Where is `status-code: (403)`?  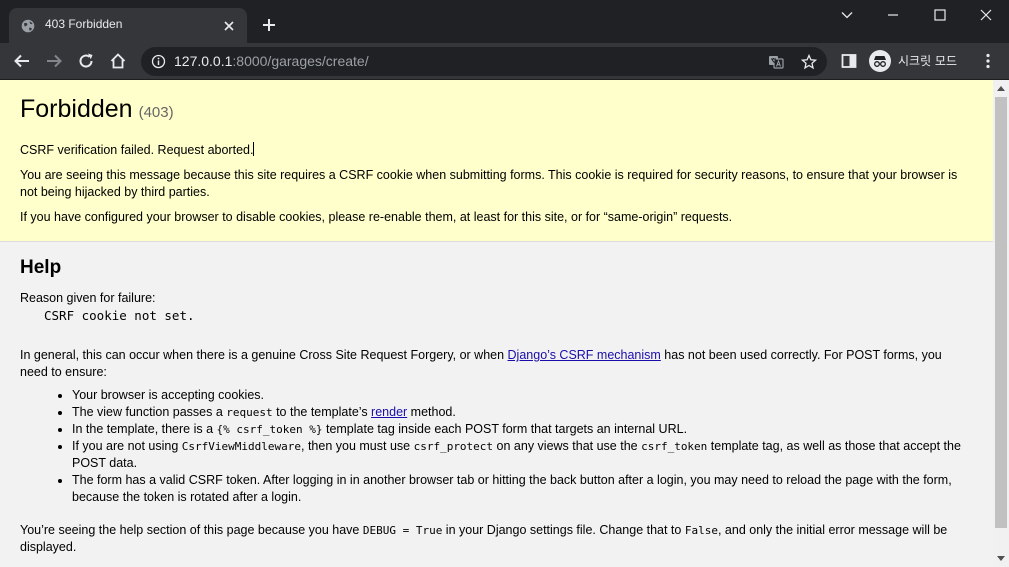 status-code: (403) is located at coordinates (156, 112).